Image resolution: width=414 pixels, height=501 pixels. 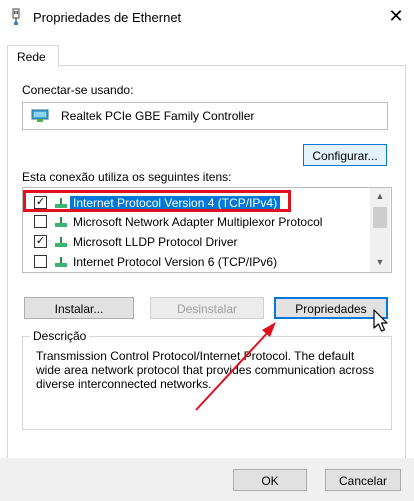 I want to click on multiplexor-checkbox, so click(x=40, y=221).